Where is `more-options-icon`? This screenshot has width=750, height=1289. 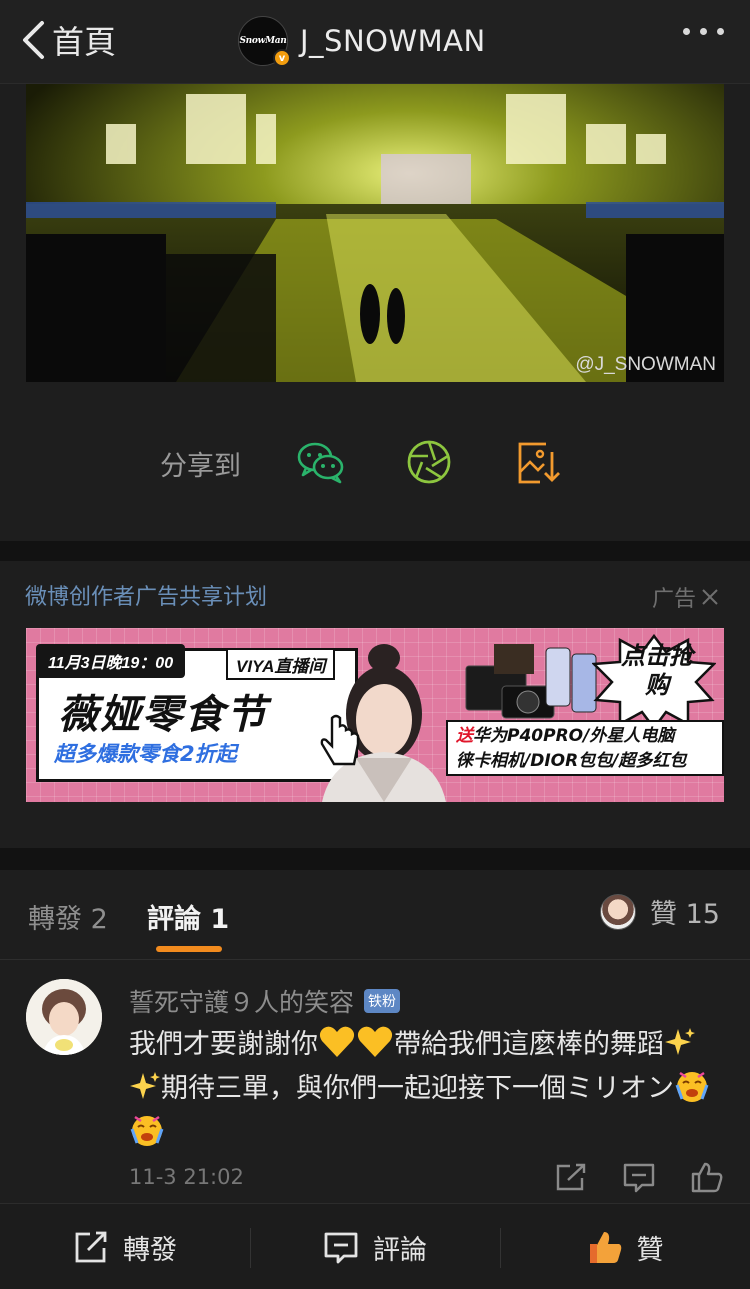 more-options-icon is located at coordinates (703, 31).